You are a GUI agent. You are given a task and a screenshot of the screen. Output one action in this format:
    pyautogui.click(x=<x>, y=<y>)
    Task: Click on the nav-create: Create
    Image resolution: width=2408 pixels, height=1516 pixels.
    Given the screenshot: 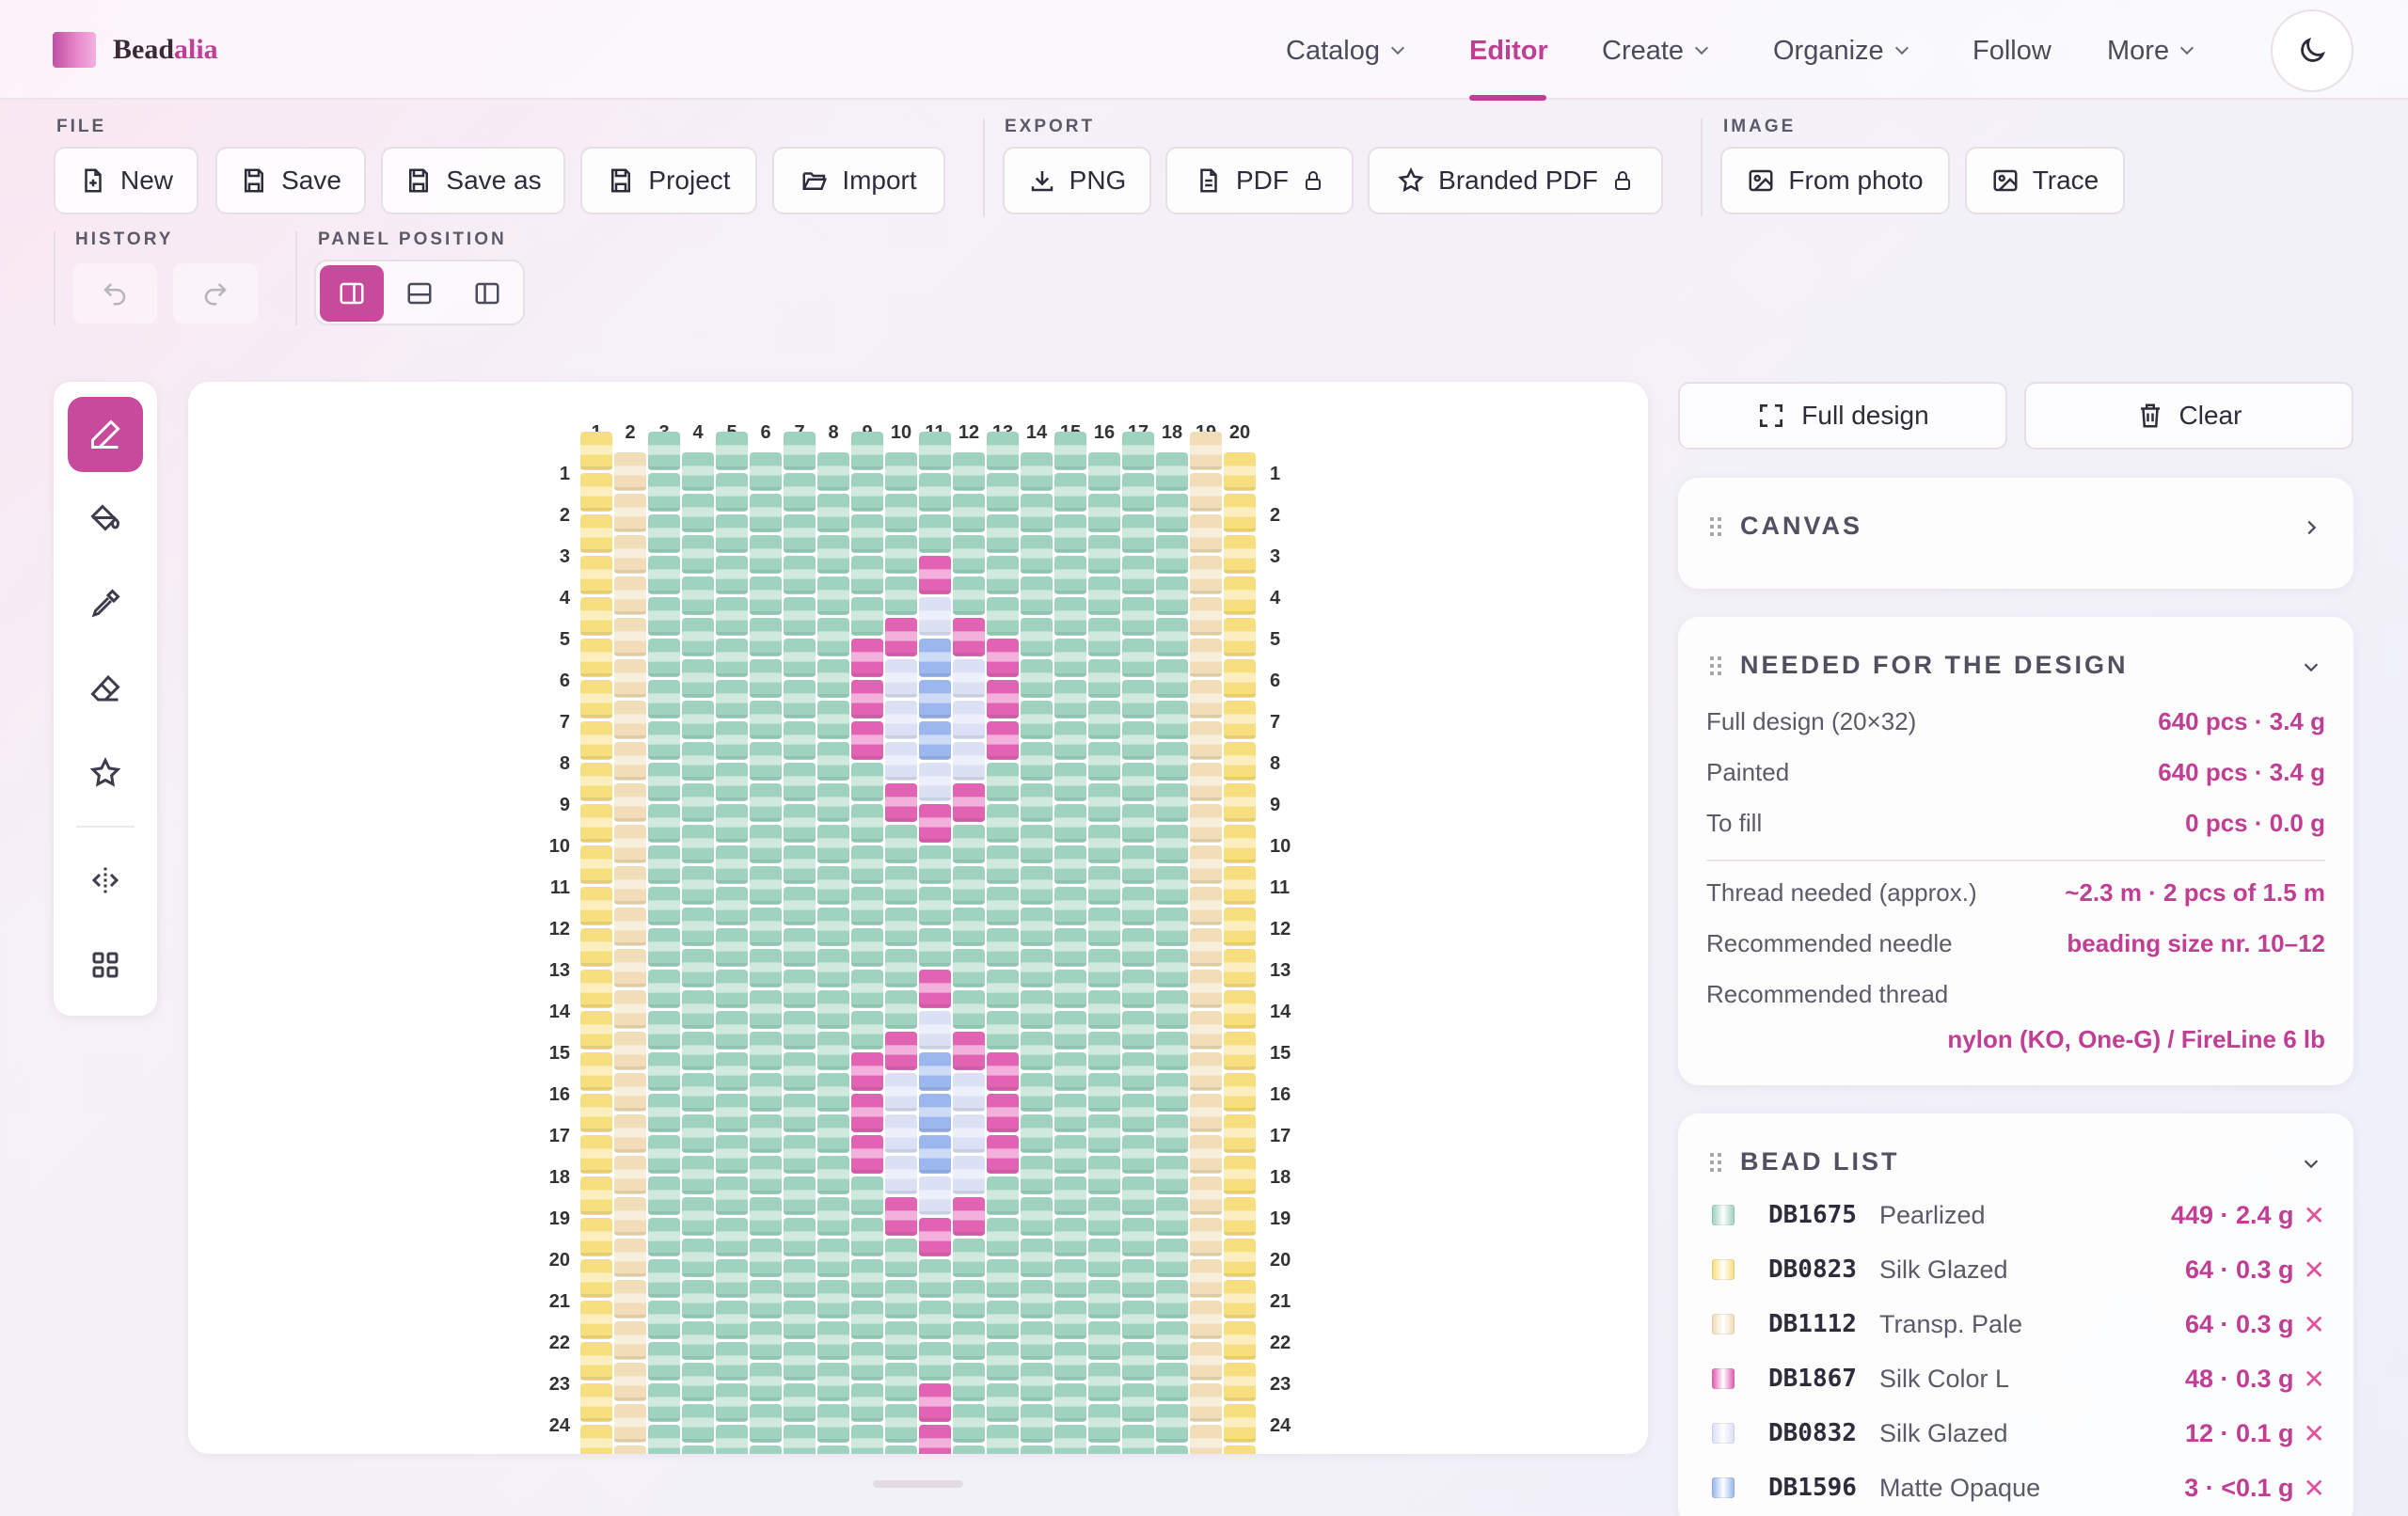 What is the action you would take?
    pyautogui.click(x=1656, y=51)
    